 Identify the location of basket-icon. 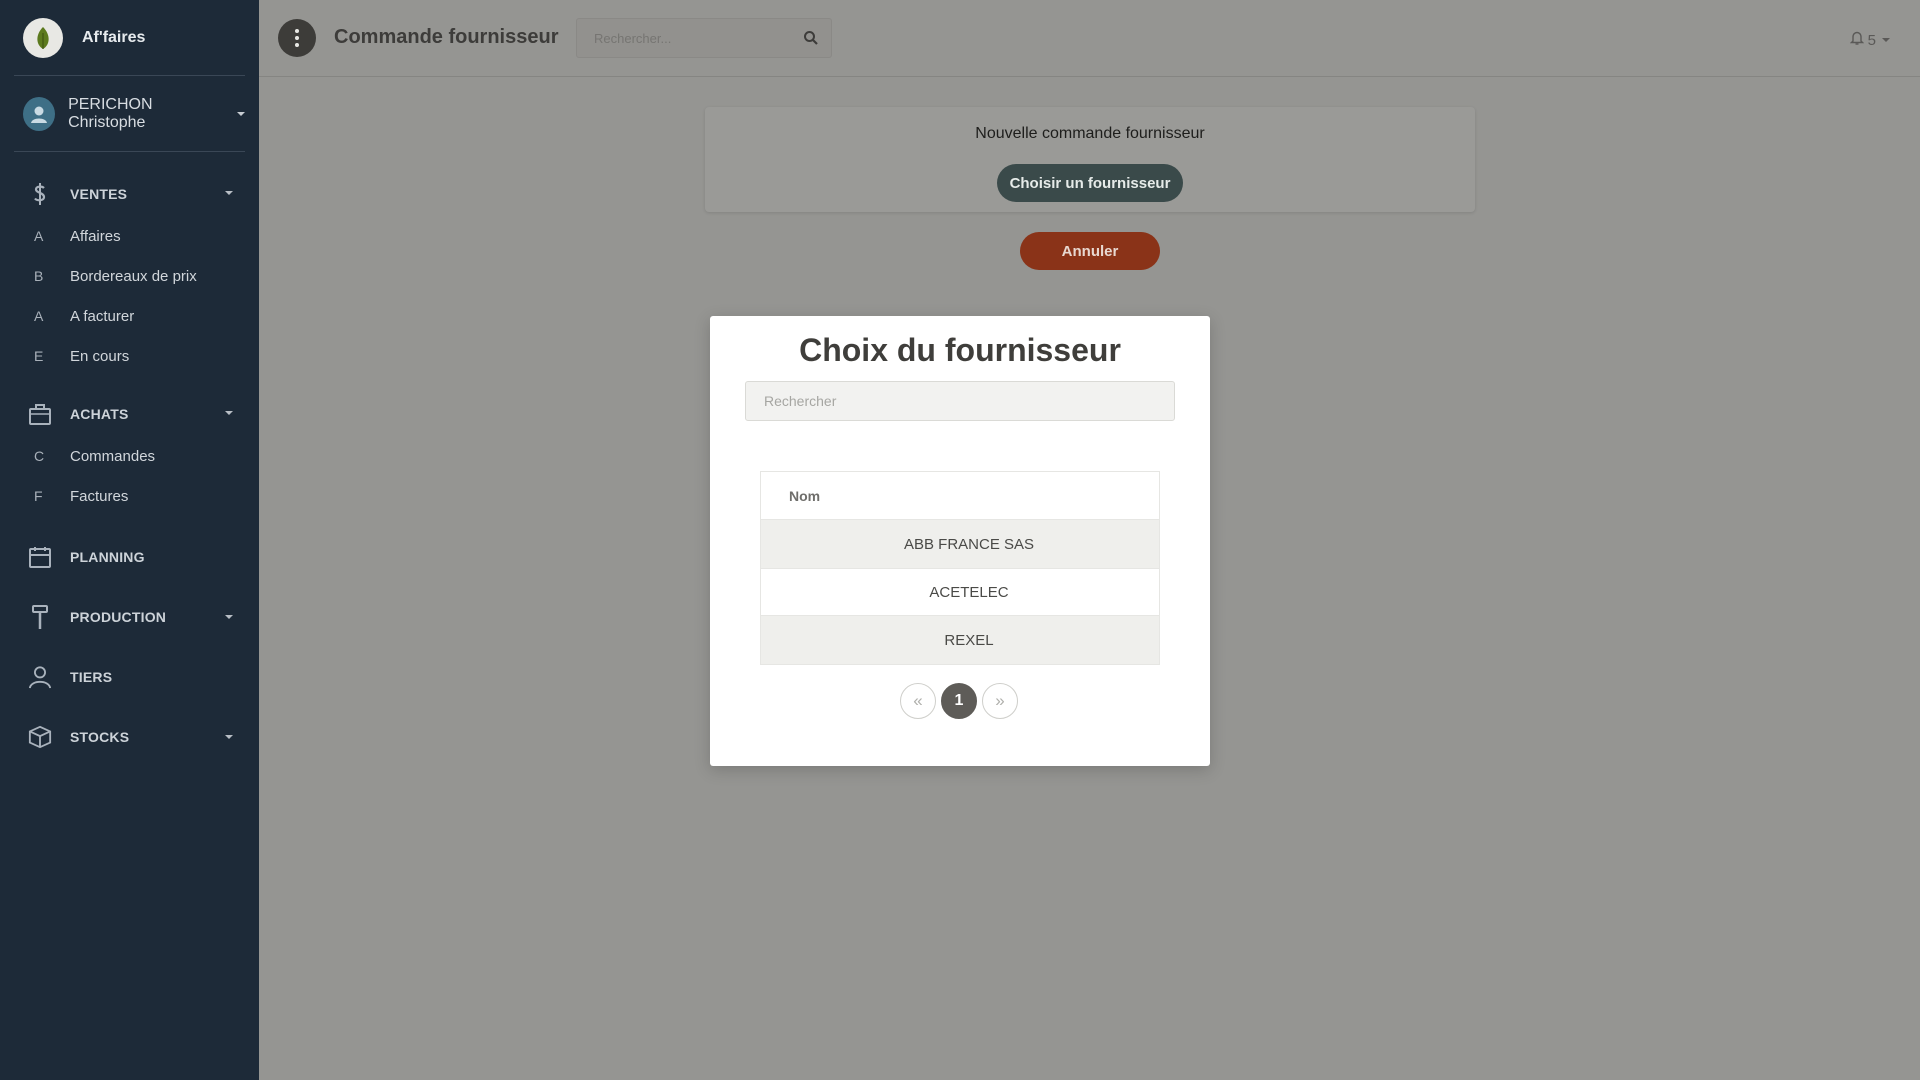
(40, 414).